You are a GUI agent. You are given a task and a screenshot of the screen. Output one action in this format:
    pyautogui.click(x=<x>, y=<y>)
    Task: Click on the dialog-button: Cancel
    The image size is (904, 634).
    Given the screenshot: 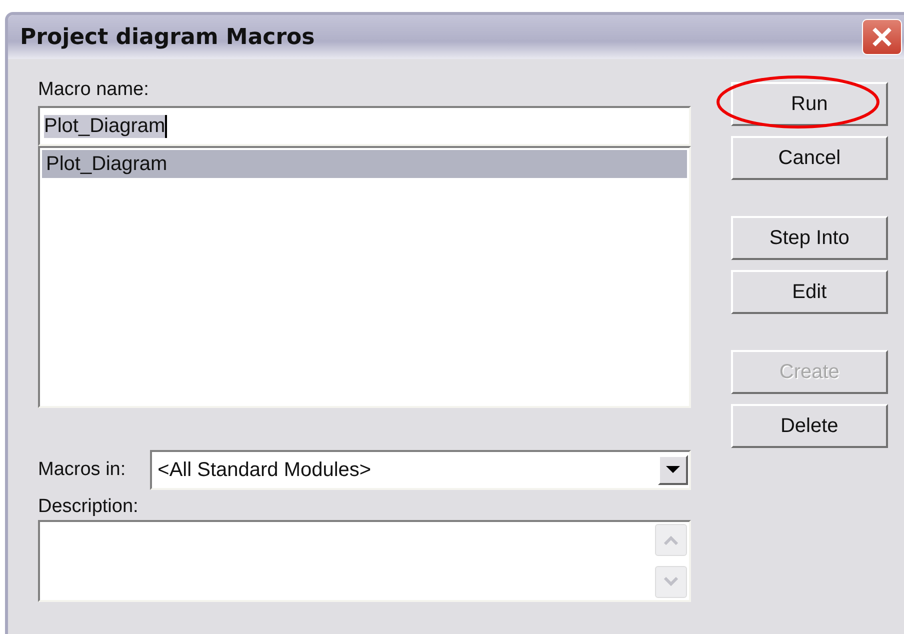 What is the action you would take?
    pyautogui.click(x=809, y=158)
    